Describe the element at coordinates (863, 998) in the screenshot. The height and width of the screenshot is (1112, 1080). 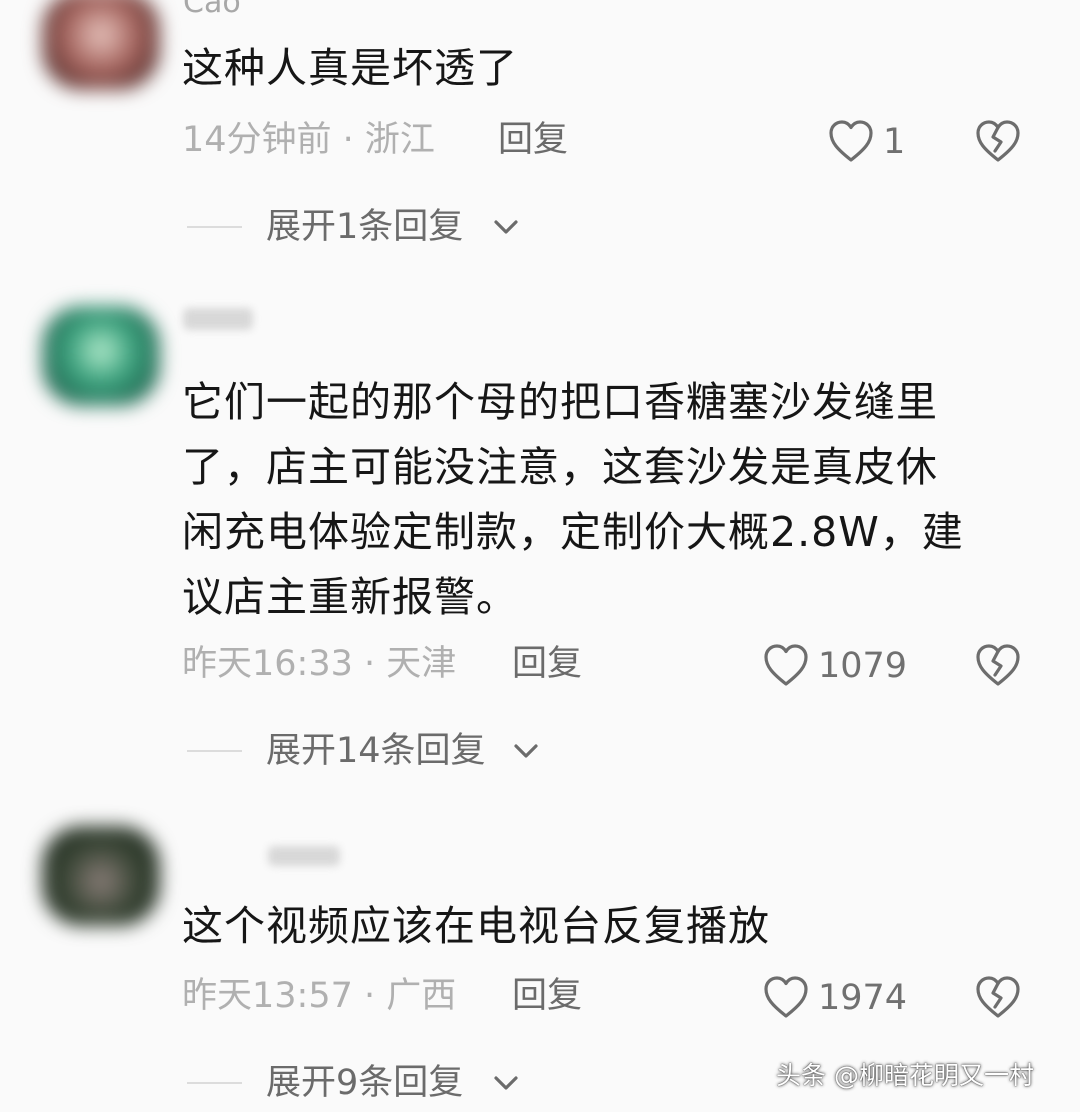
I see `like-count: 1974` at that location.